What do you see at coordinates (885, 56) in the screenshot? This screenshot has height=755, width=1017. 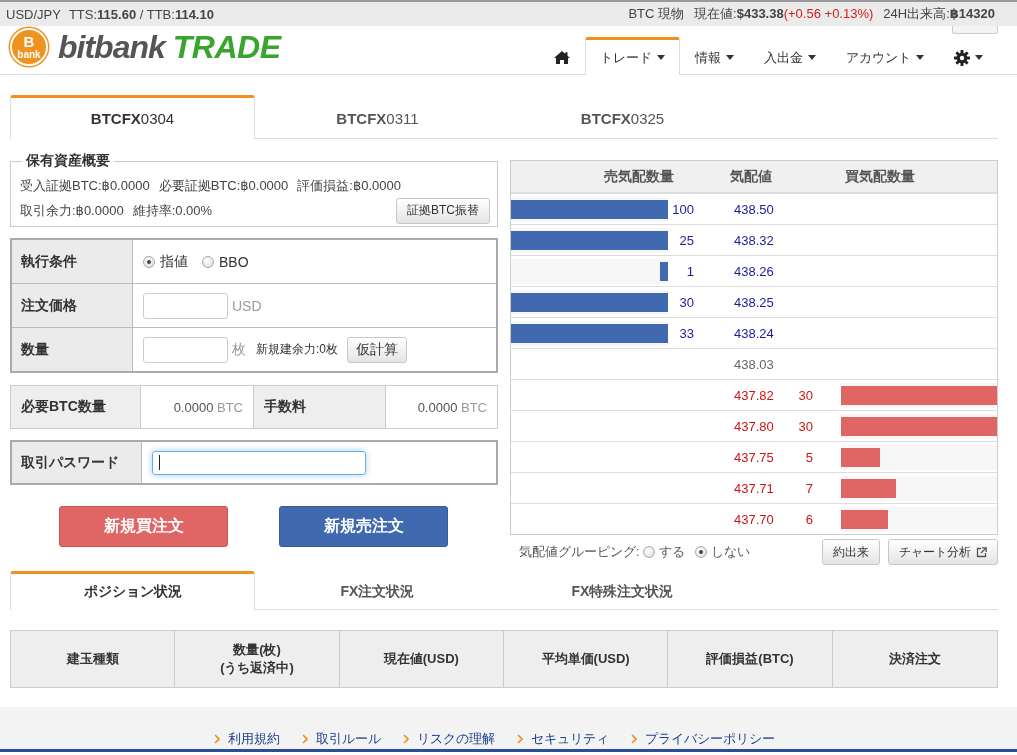 I see `nav-tab: アカウント` at bounding box center [885, 56].